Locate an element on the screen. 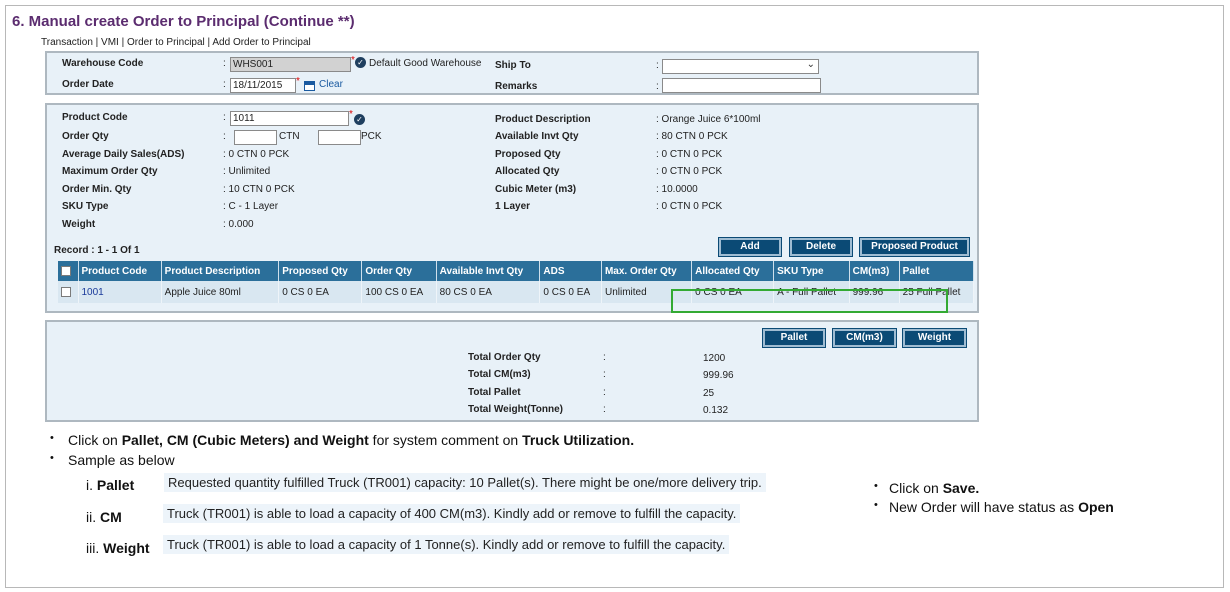  total-pallet-label: Total Pallet is located at coordinates (494, 392).